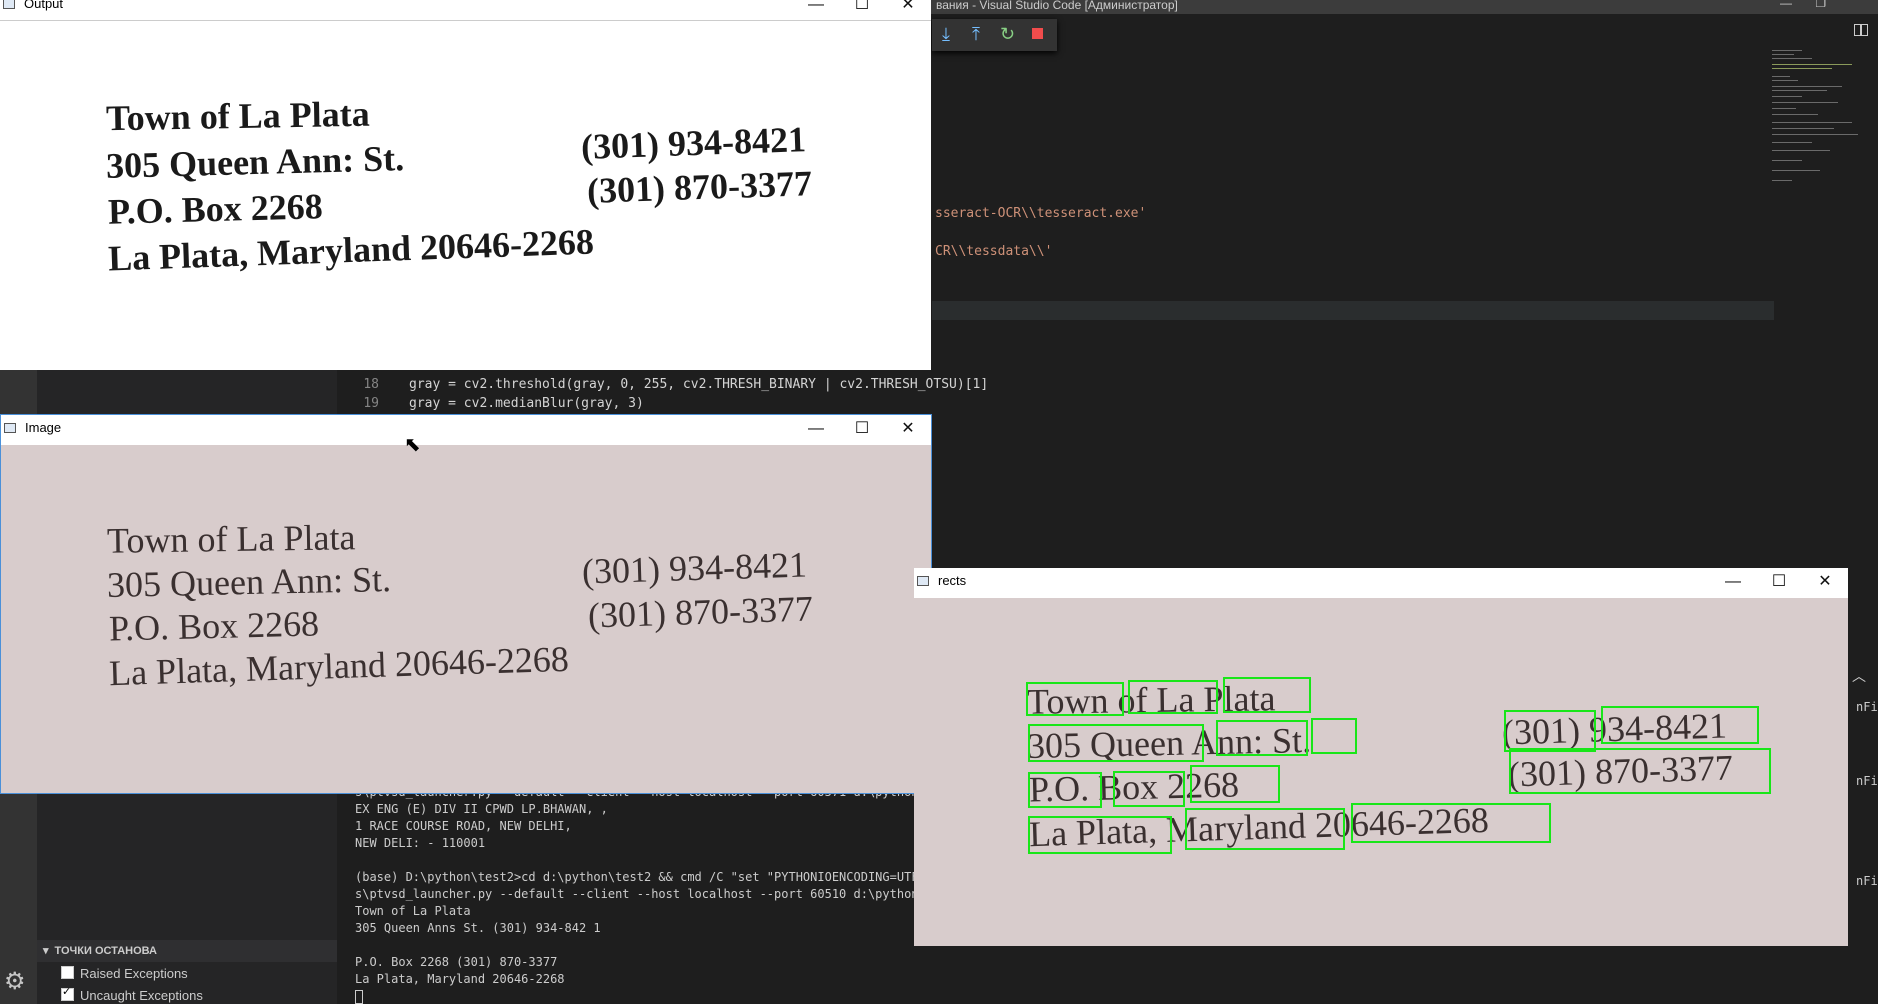 This screenshot has width=1878, height=1004. I want to click on step-out-icon: ⤒, so click(976, 34).